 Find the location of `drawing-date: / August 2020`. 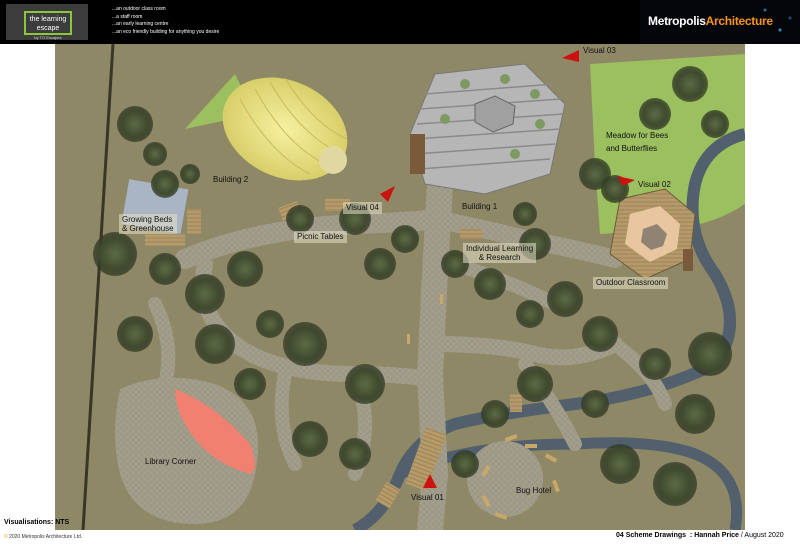

drawing-date: / August 2020 is located at coordinates (762, 535).